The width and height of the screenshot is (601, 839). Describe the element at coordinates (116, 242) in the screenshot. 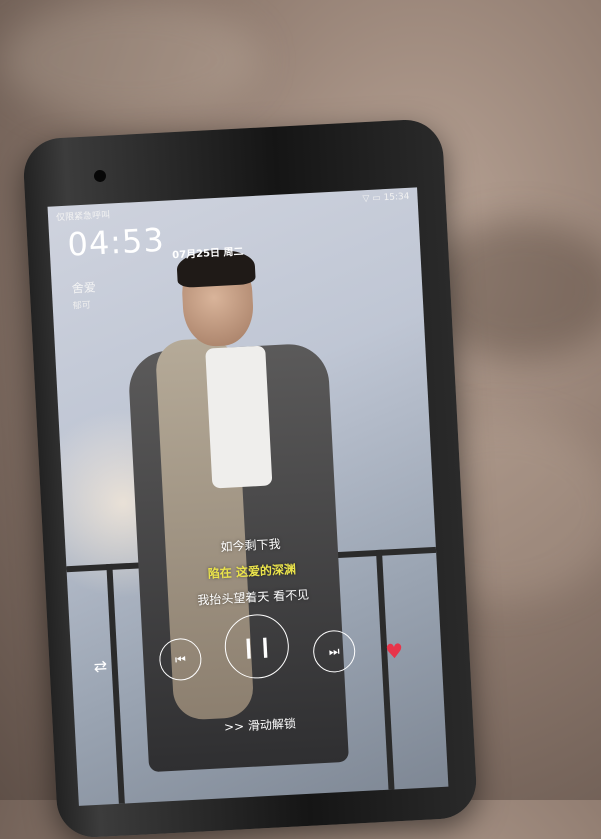

I see `clock-time: 04:53` at that location.